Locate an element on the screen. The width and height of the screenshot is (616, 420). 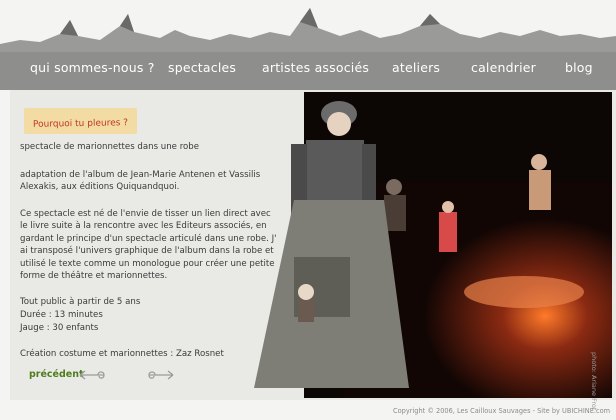
show-title: Pourquoi tu pleures ? is located at coordinates (80, 124).